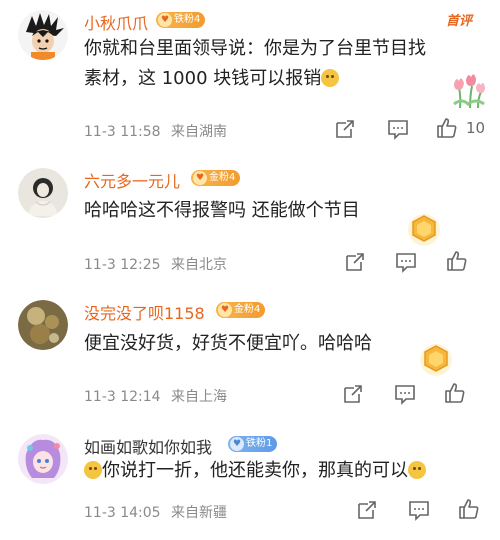  I want to click on comment-meta: 11-3 11:58 来自湖南, so click(158, 131).